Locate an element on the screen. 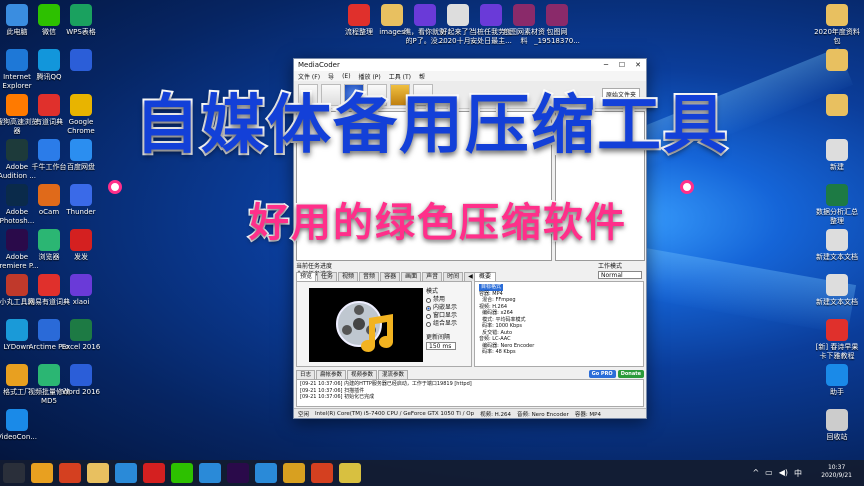 The image size is (864, 486). window-title: MediaCoder is located at coordinates (319, 65).